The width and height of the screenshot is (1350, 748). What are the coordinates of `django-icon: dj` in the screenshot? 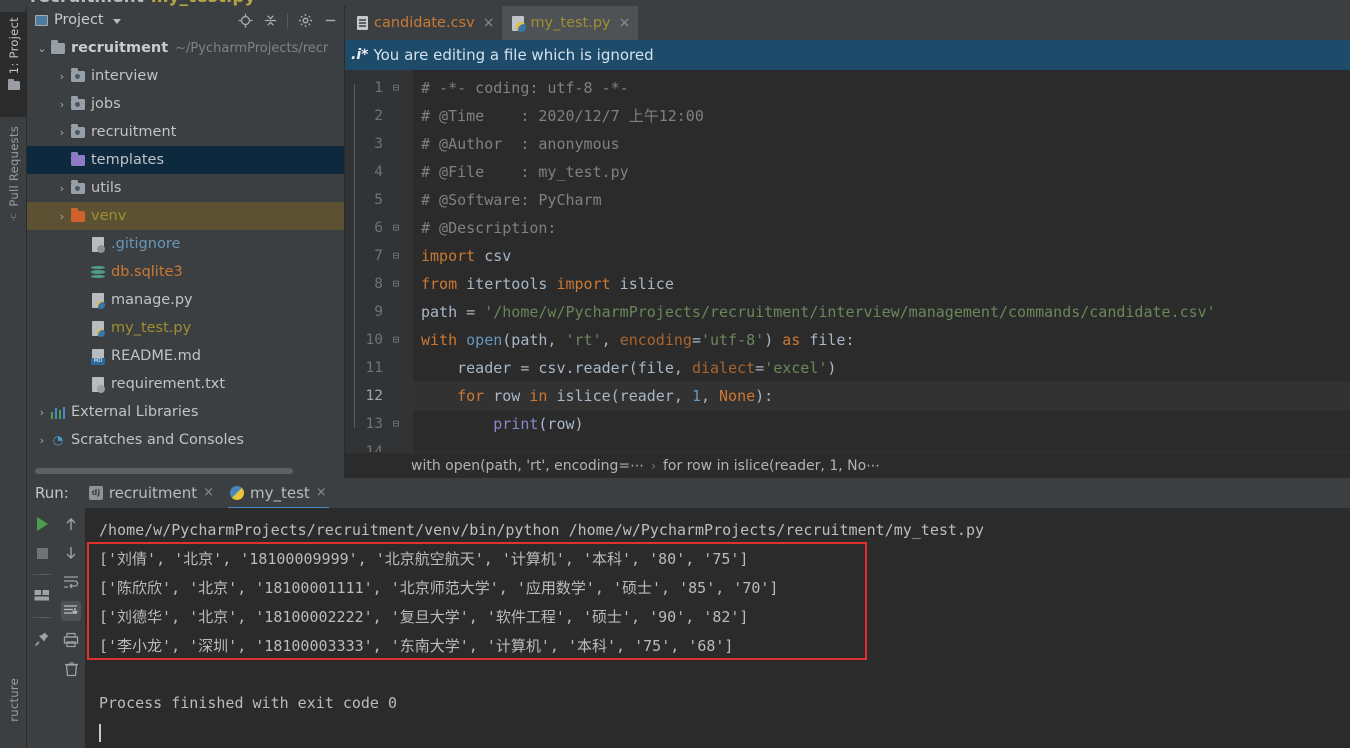 It's located at (95, 492).